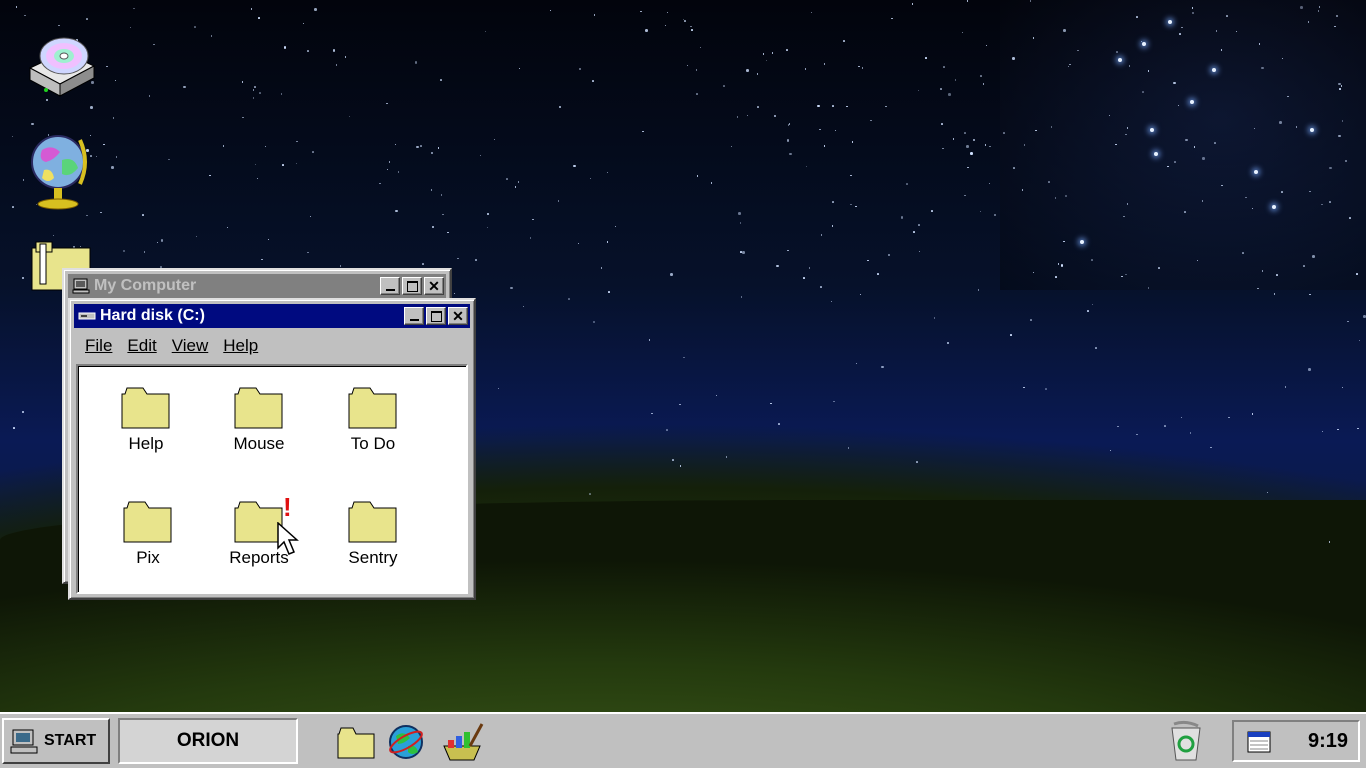 The image size is (1366, 768). I want to click on my-computer-title: My Computer, so click(145, 285).